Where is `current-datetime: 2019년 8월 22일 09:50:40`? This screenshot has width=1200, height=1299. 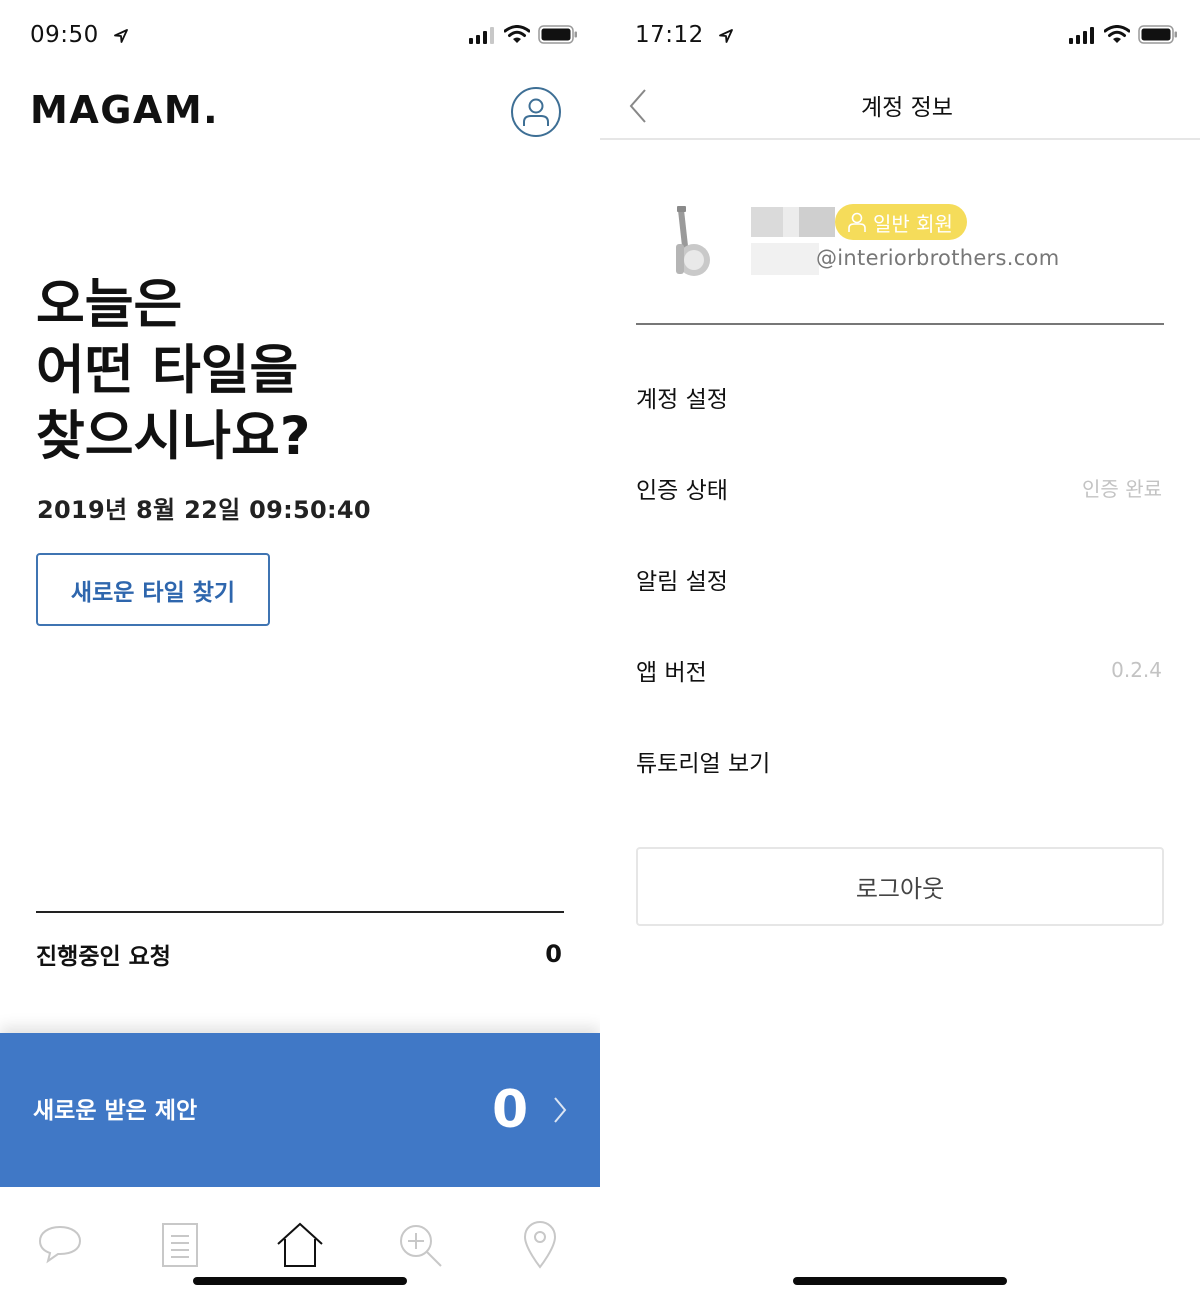 current-datetime: 2019년 8월 22일 09:50:40 is located at coordinates (204, 510).